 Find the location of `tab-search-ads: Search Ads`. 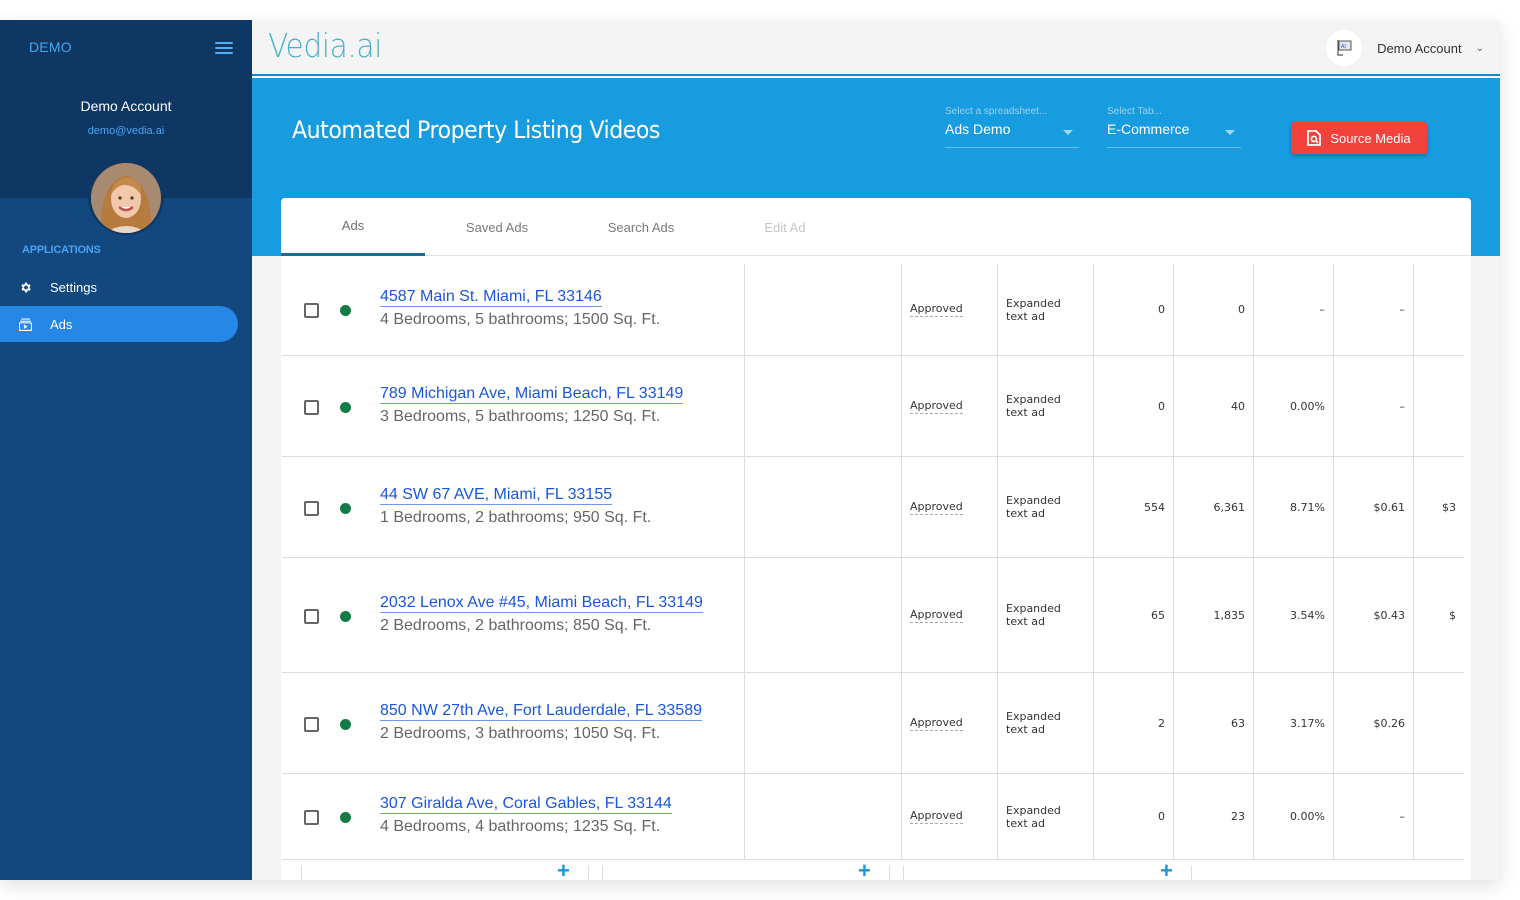

tab-search-ads: Search Ads is located at coordinates (641, 227).